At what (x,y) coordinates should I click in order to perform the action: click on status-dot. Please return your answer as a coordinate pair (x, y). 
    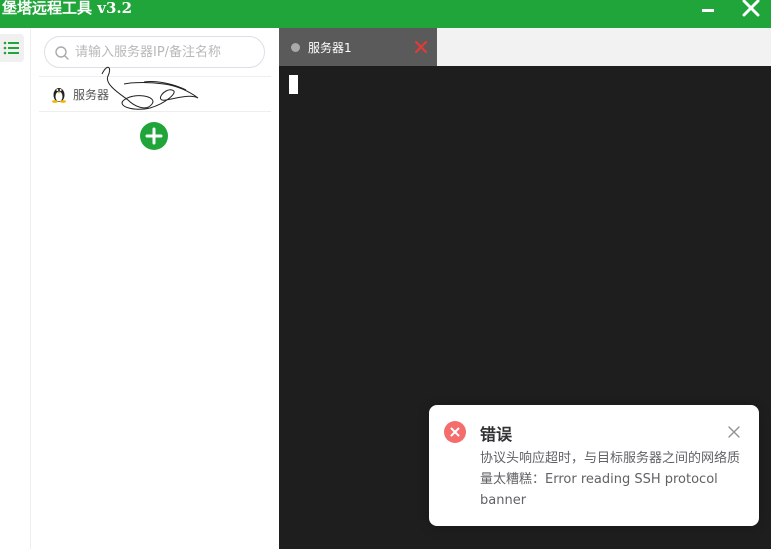
    Looking at the image, I should click on (295, 47).